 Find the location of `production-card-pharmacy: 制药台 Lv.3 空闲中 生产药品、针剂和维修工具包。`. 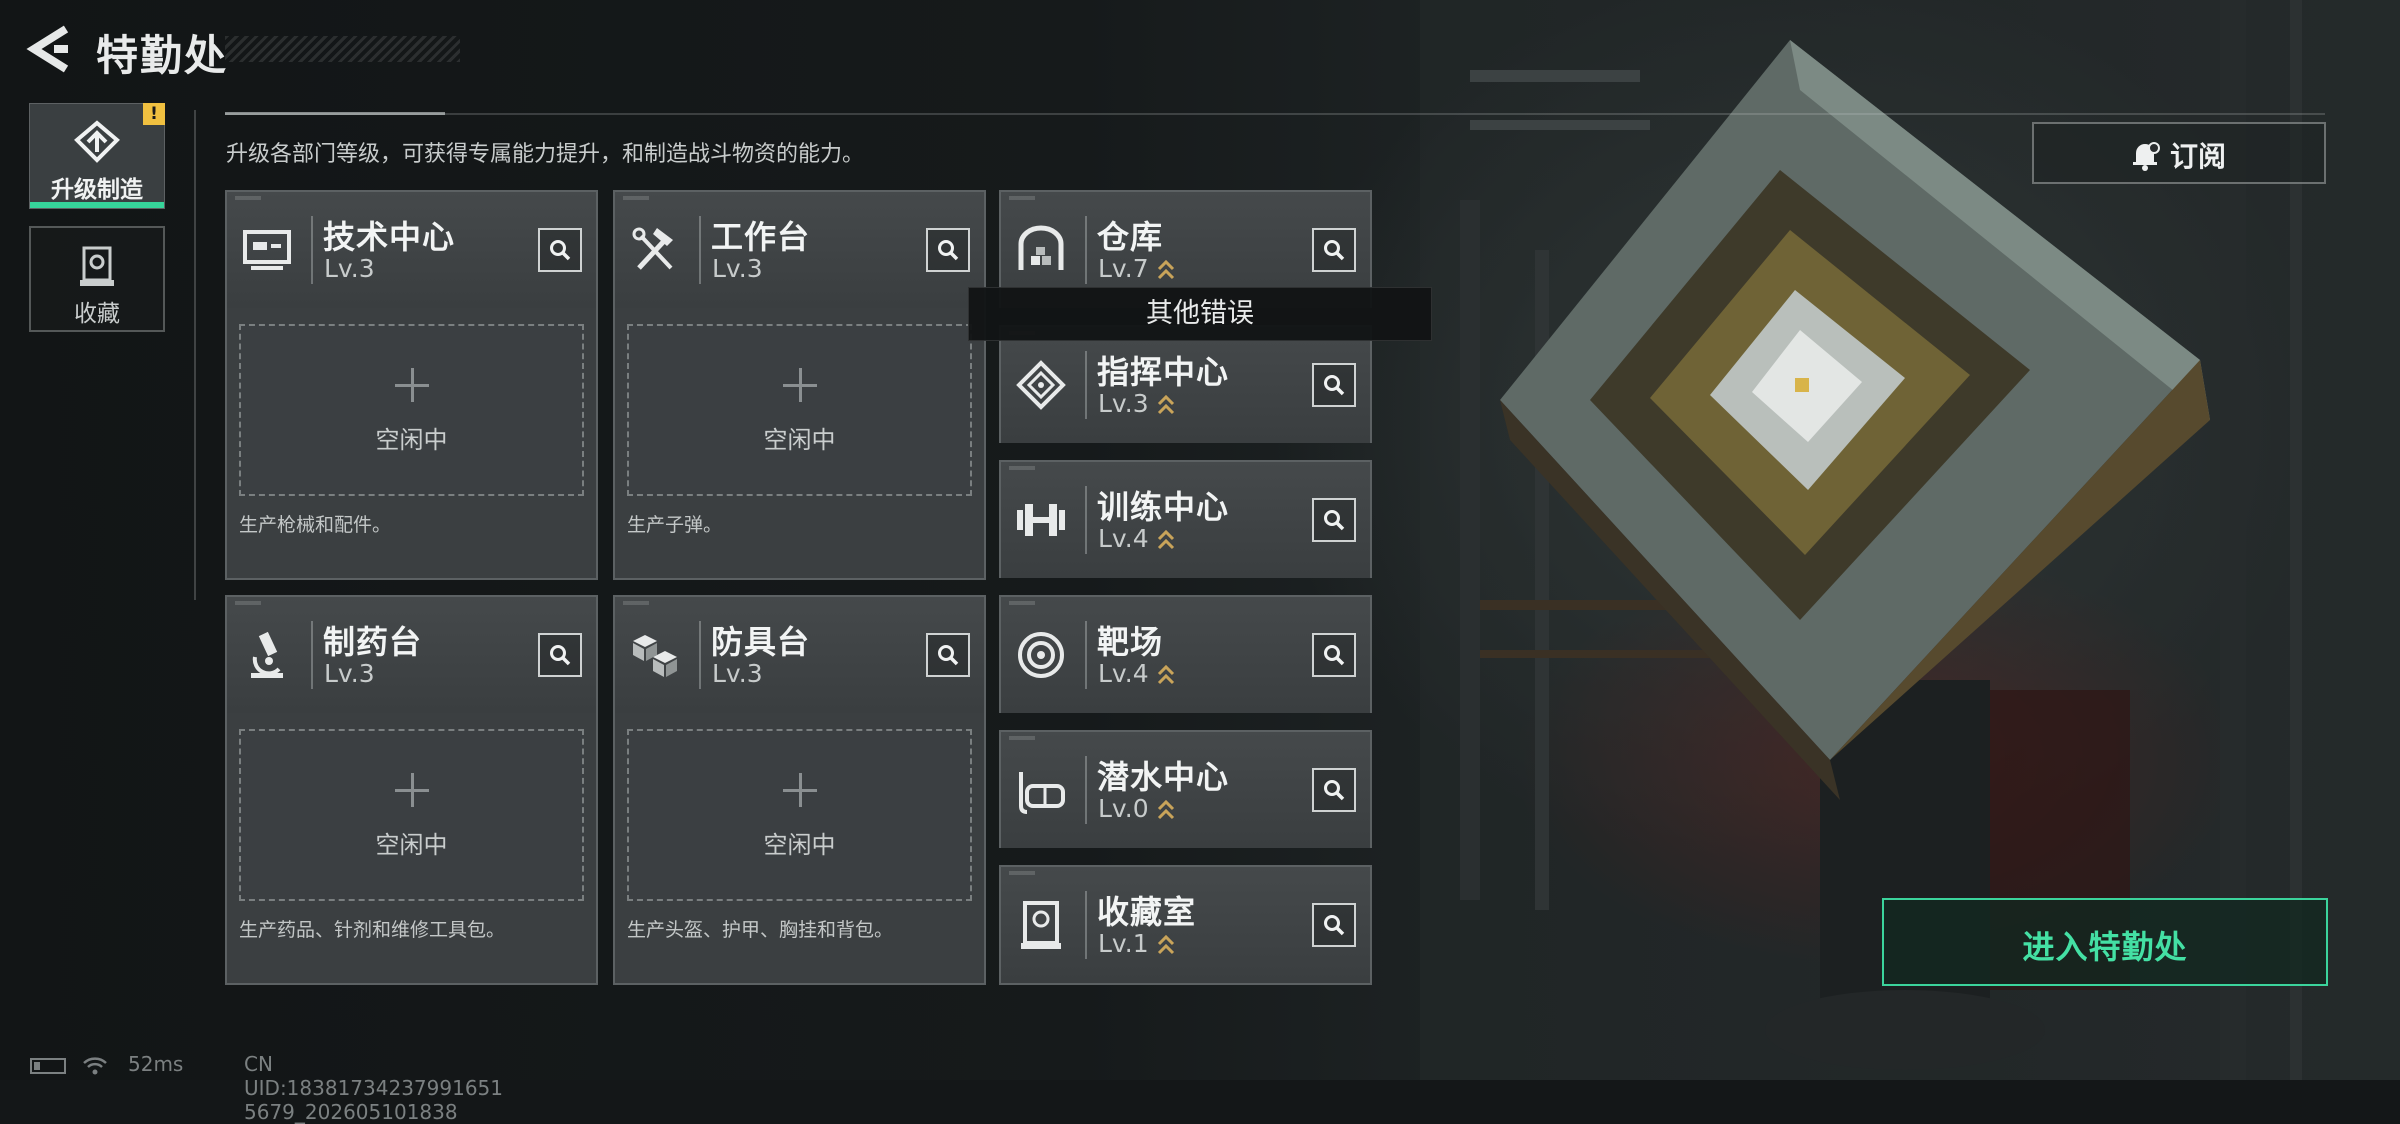

production-card-pharmacy: 制药台 Lv.3 空闲中 生产药品、针剂和维修工具包。 is located at coordinates (411, 790).